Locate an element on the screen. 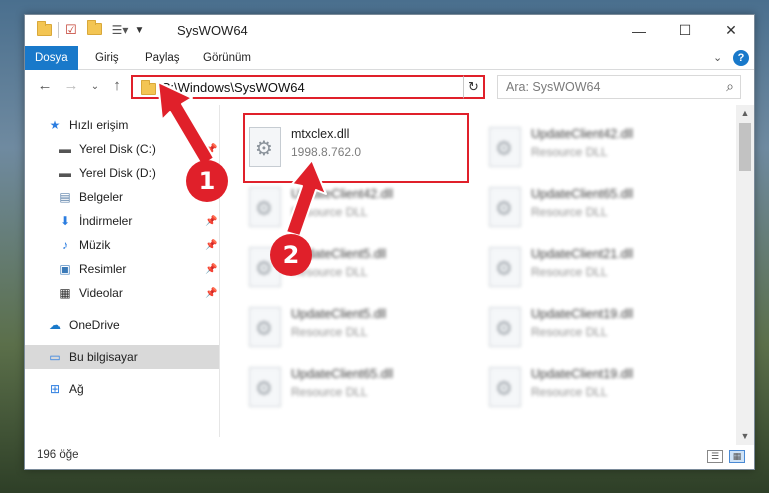 This screenshot has height=493, width=769. tab-gorunum: Görünüm is located at coordinates (227, 58).